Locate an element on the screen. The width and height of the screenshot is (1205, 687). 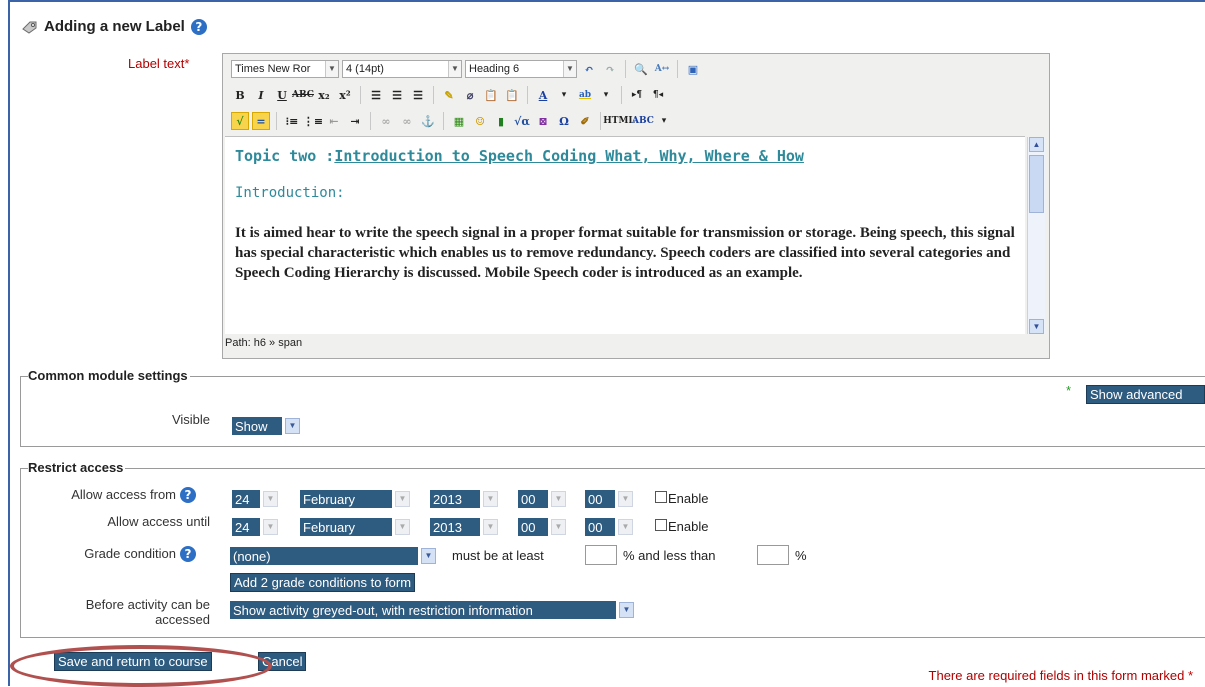
media-icon: ▮ is located at coordinates (501, 121).